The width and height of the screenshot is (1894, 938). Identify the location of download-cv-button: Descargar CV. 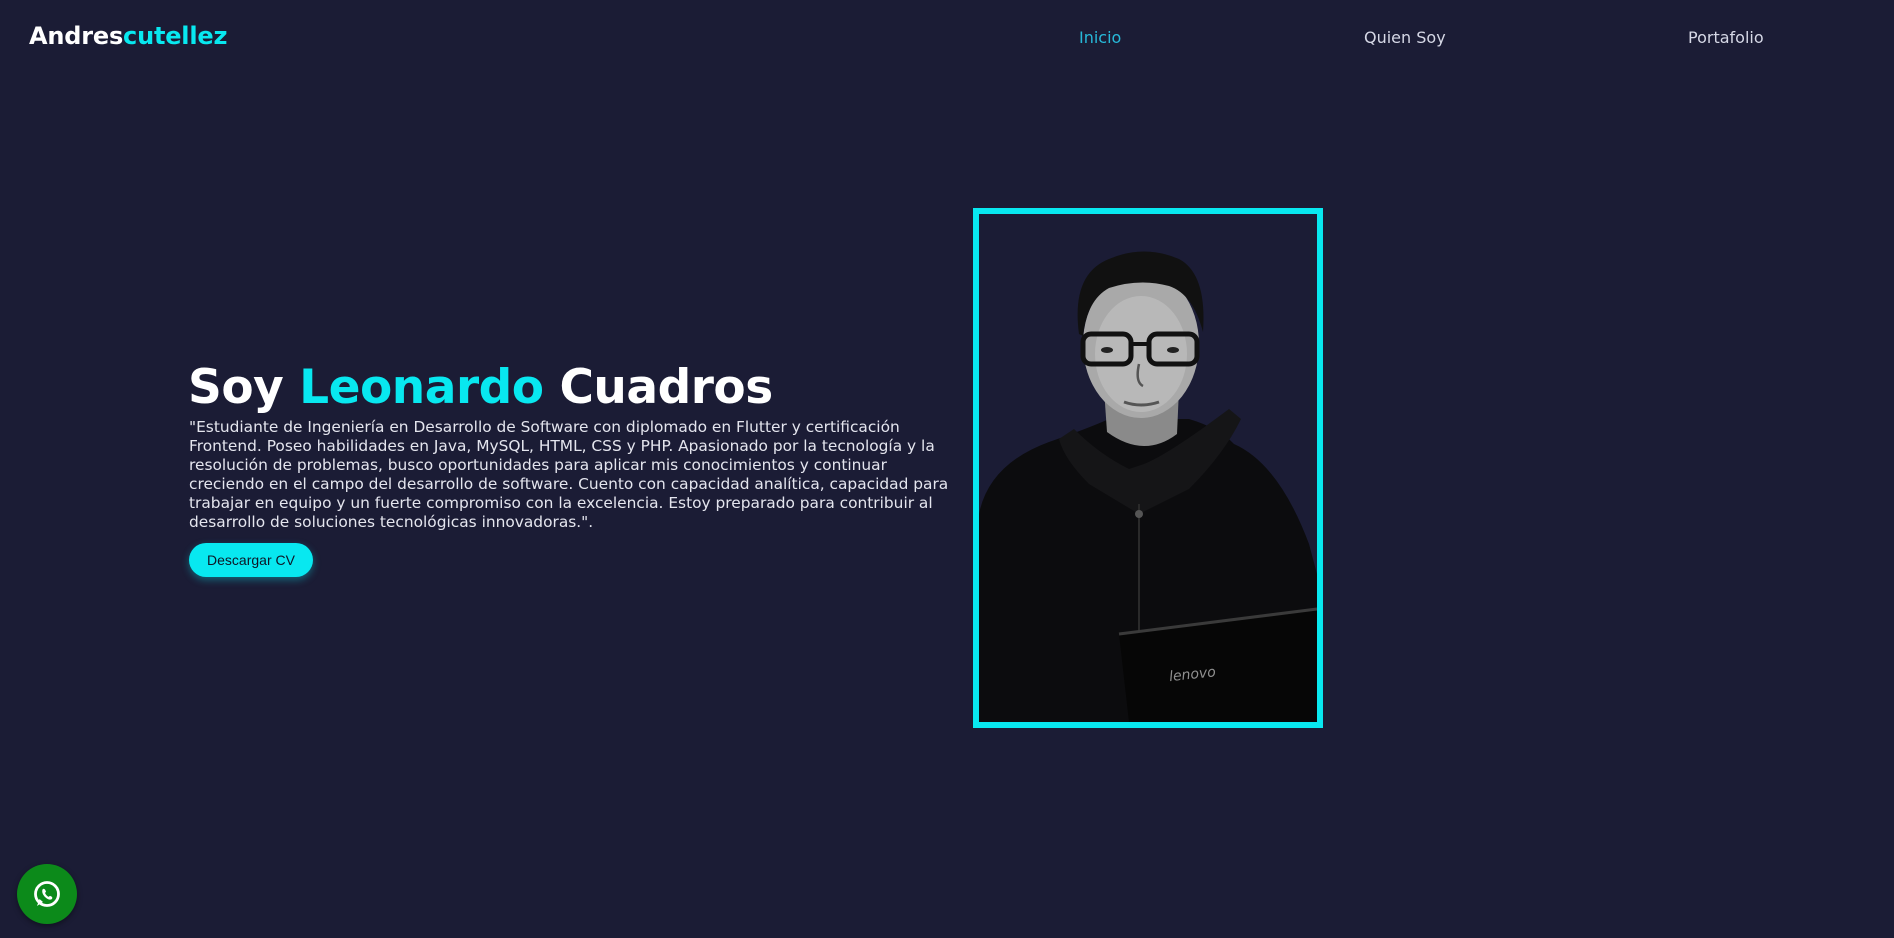
(251, 560).